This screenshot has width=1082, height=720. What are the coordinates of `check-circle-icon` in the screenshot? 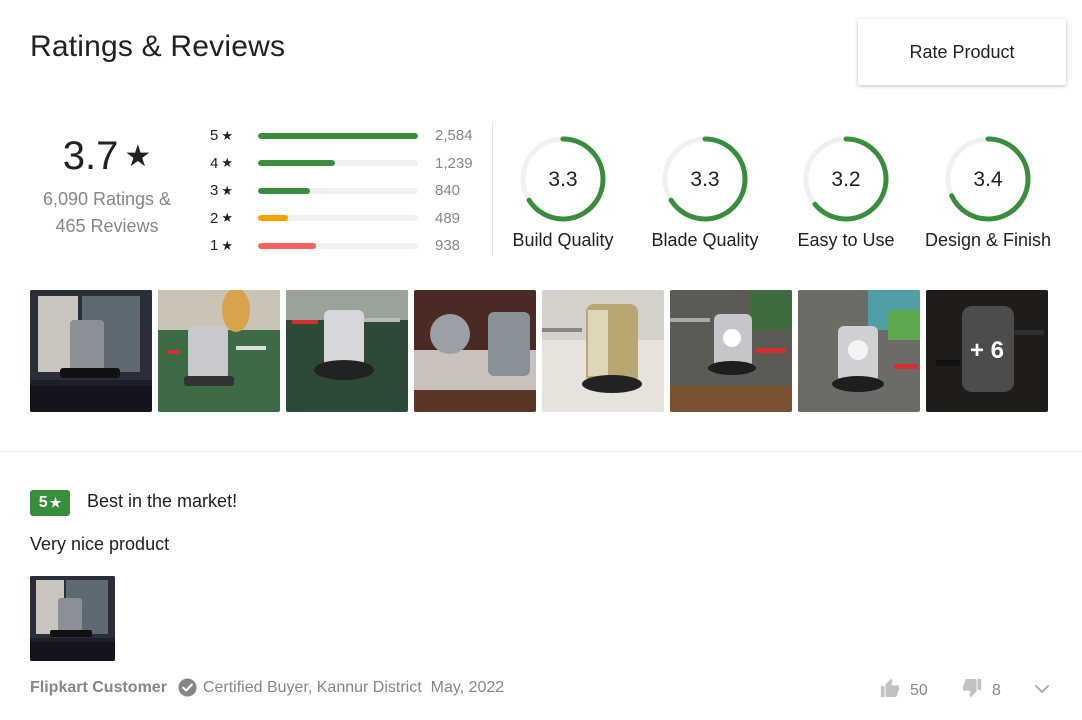 It's located at (187, 687).